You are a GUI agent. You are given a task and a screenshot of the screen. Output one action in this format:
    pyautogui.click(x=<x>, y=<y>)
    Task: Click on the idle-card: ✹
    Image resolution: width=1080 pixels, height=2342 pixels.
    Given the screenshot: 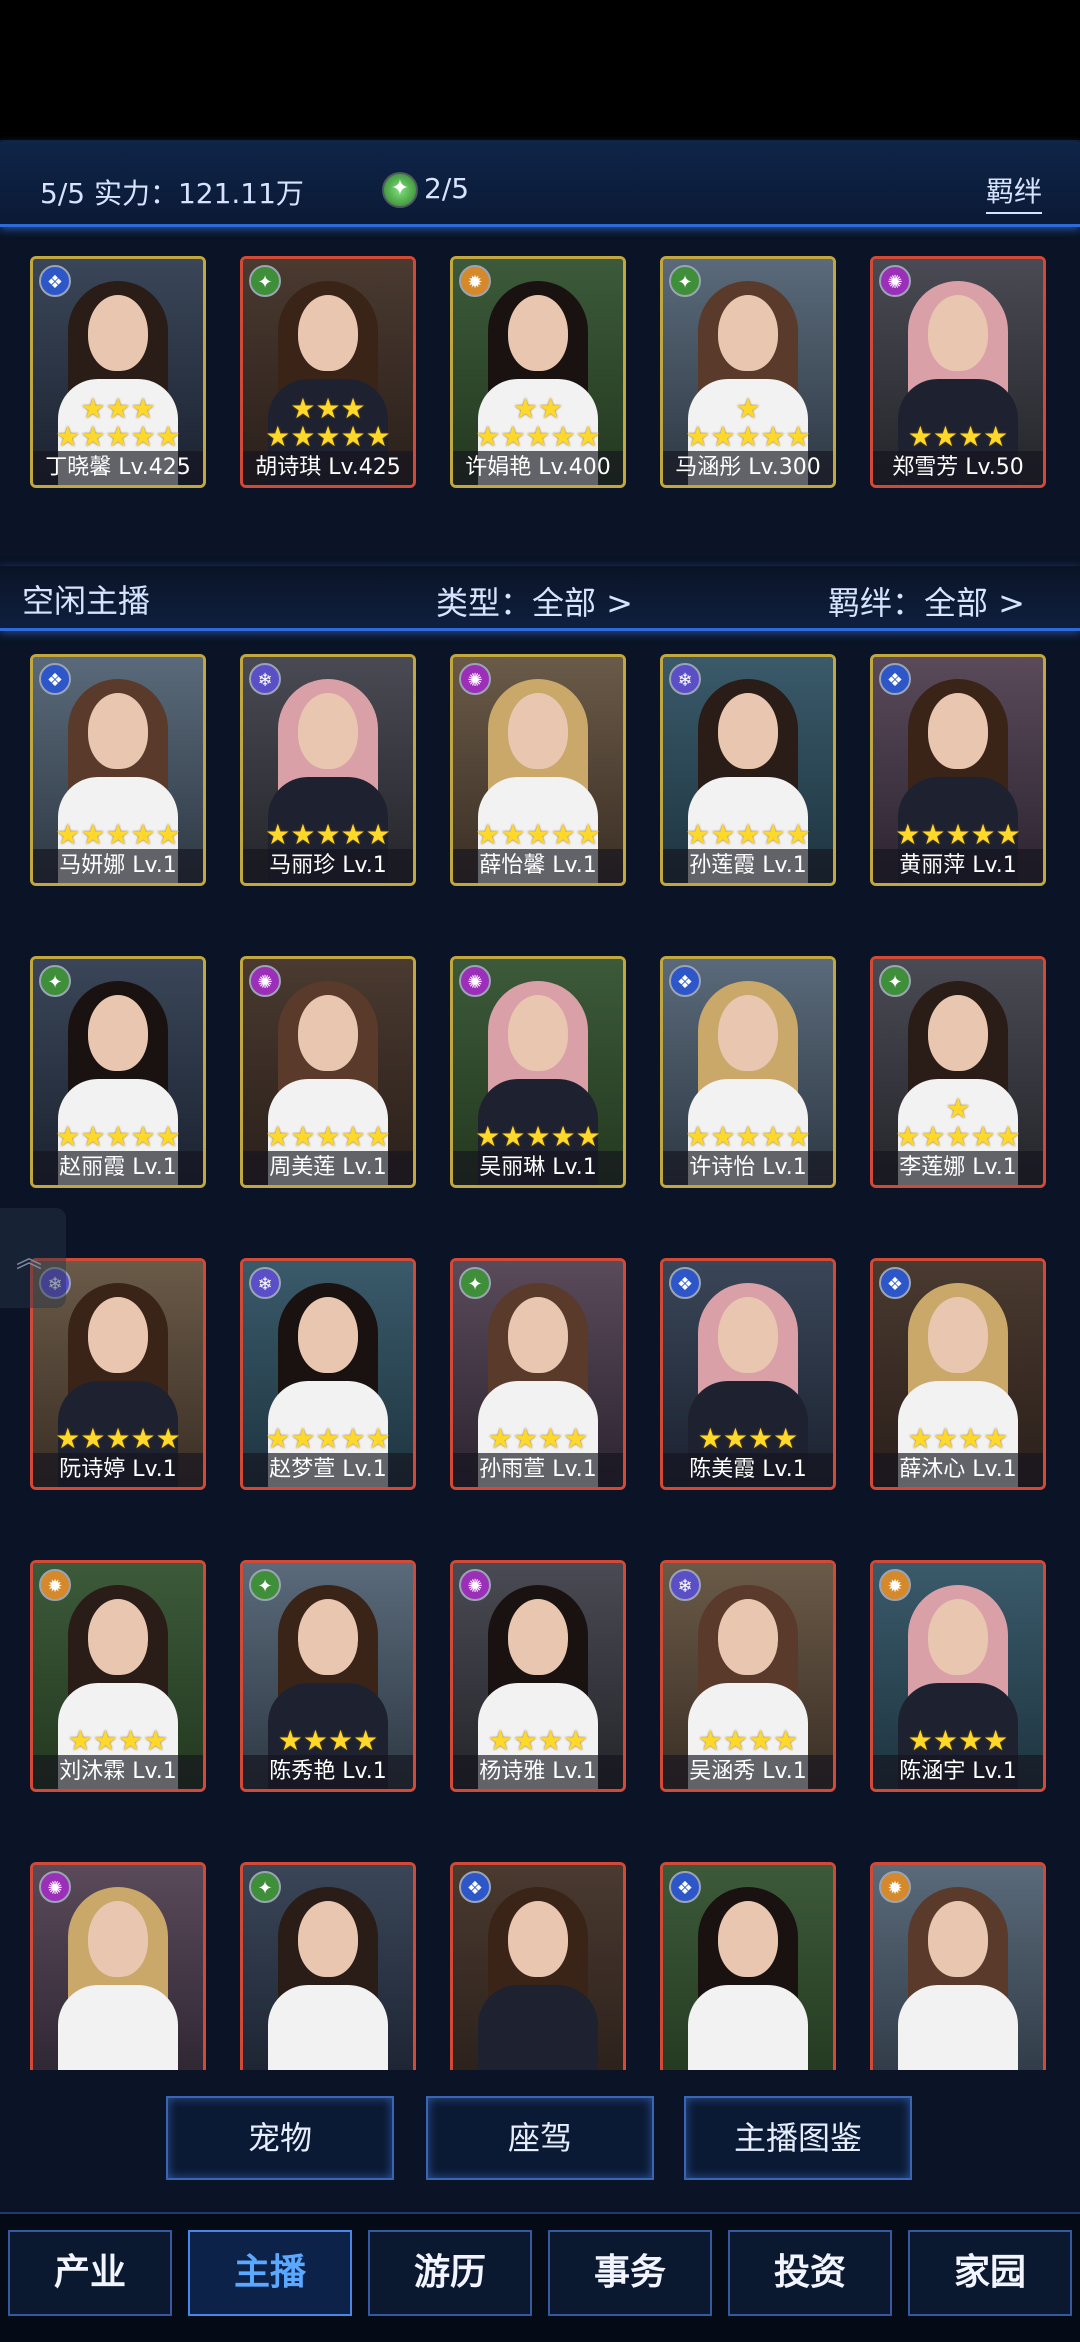 What is the action you would take?
    pyautogui.click(x=958, y=1966)
    